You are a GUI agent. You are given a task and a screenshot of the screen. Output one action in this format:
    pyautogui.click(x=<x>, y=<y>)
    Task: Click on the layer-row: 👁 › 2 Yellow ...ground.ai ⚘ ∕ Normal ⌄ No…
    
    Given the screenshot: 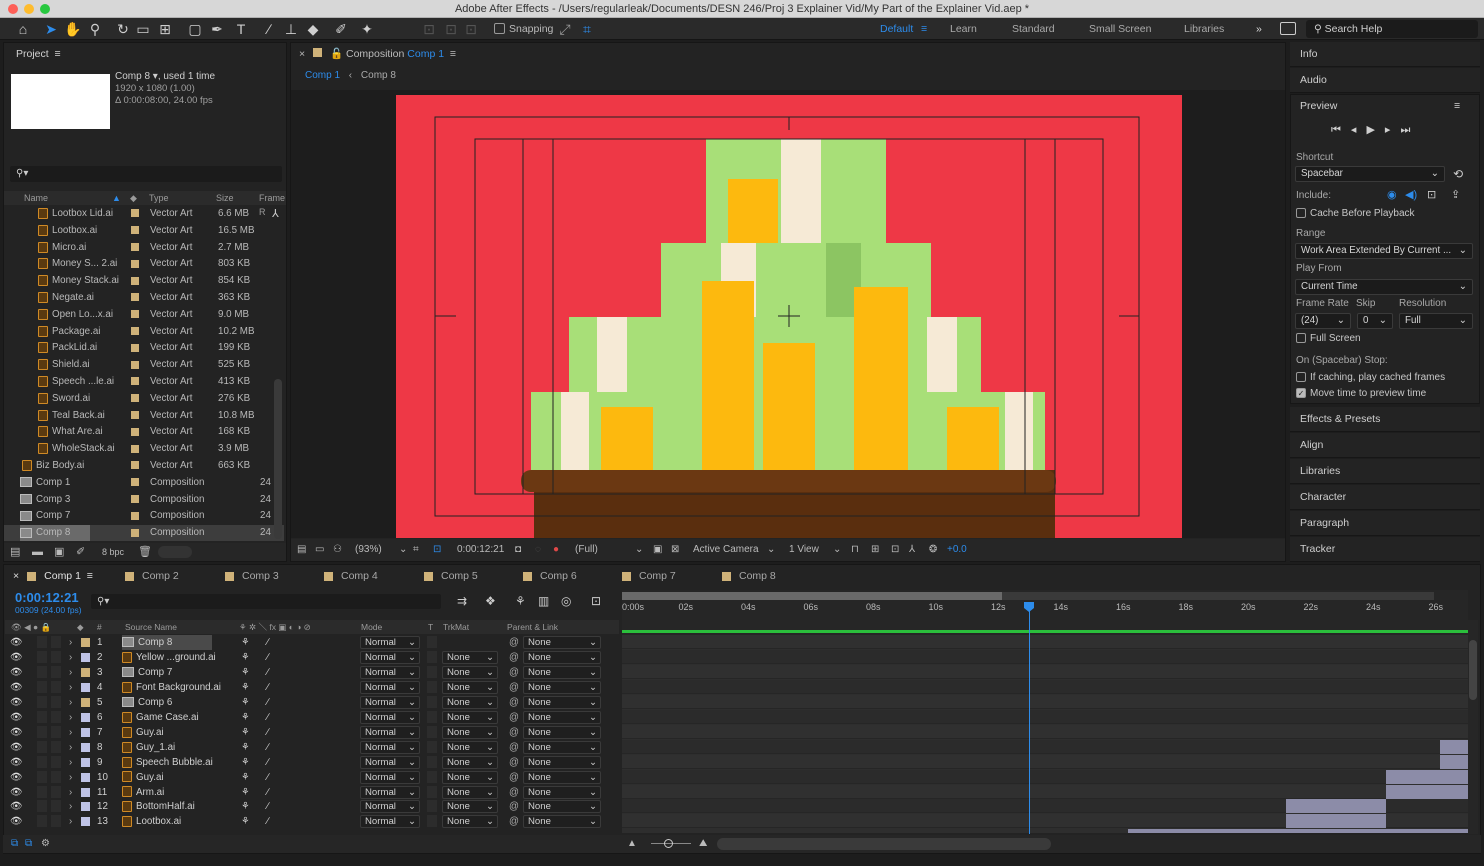 What is the action you would take?
    pyautogui.click(x=312, y=657)
    